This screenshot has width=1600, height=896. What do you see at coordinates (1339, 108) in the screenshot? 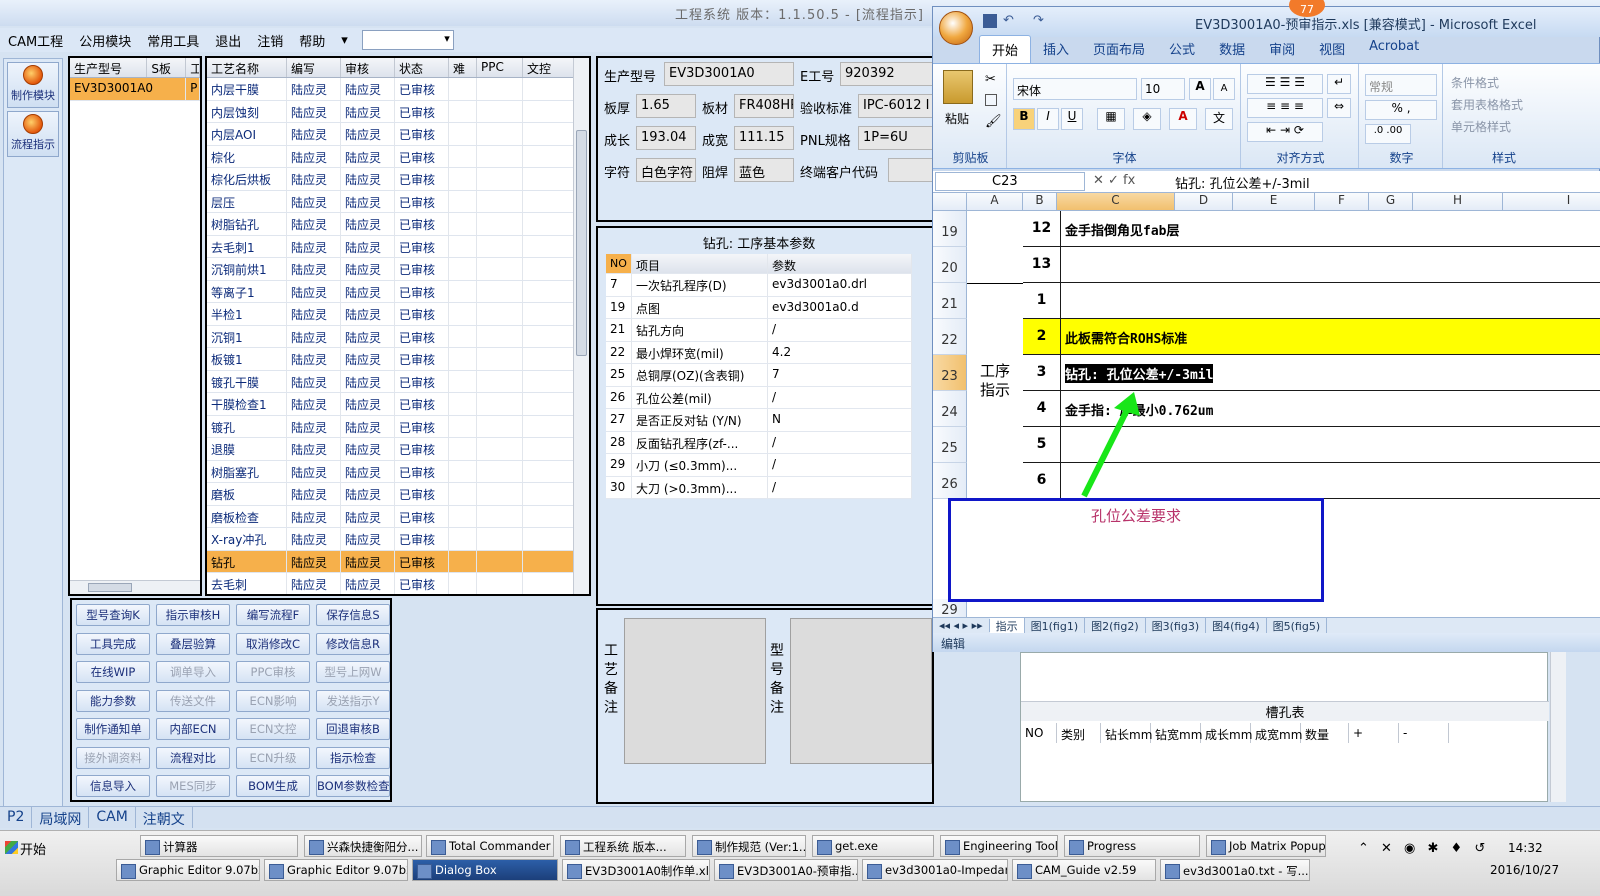
I see `merge-icon: ⇔` at bounding box center [1339, 108].